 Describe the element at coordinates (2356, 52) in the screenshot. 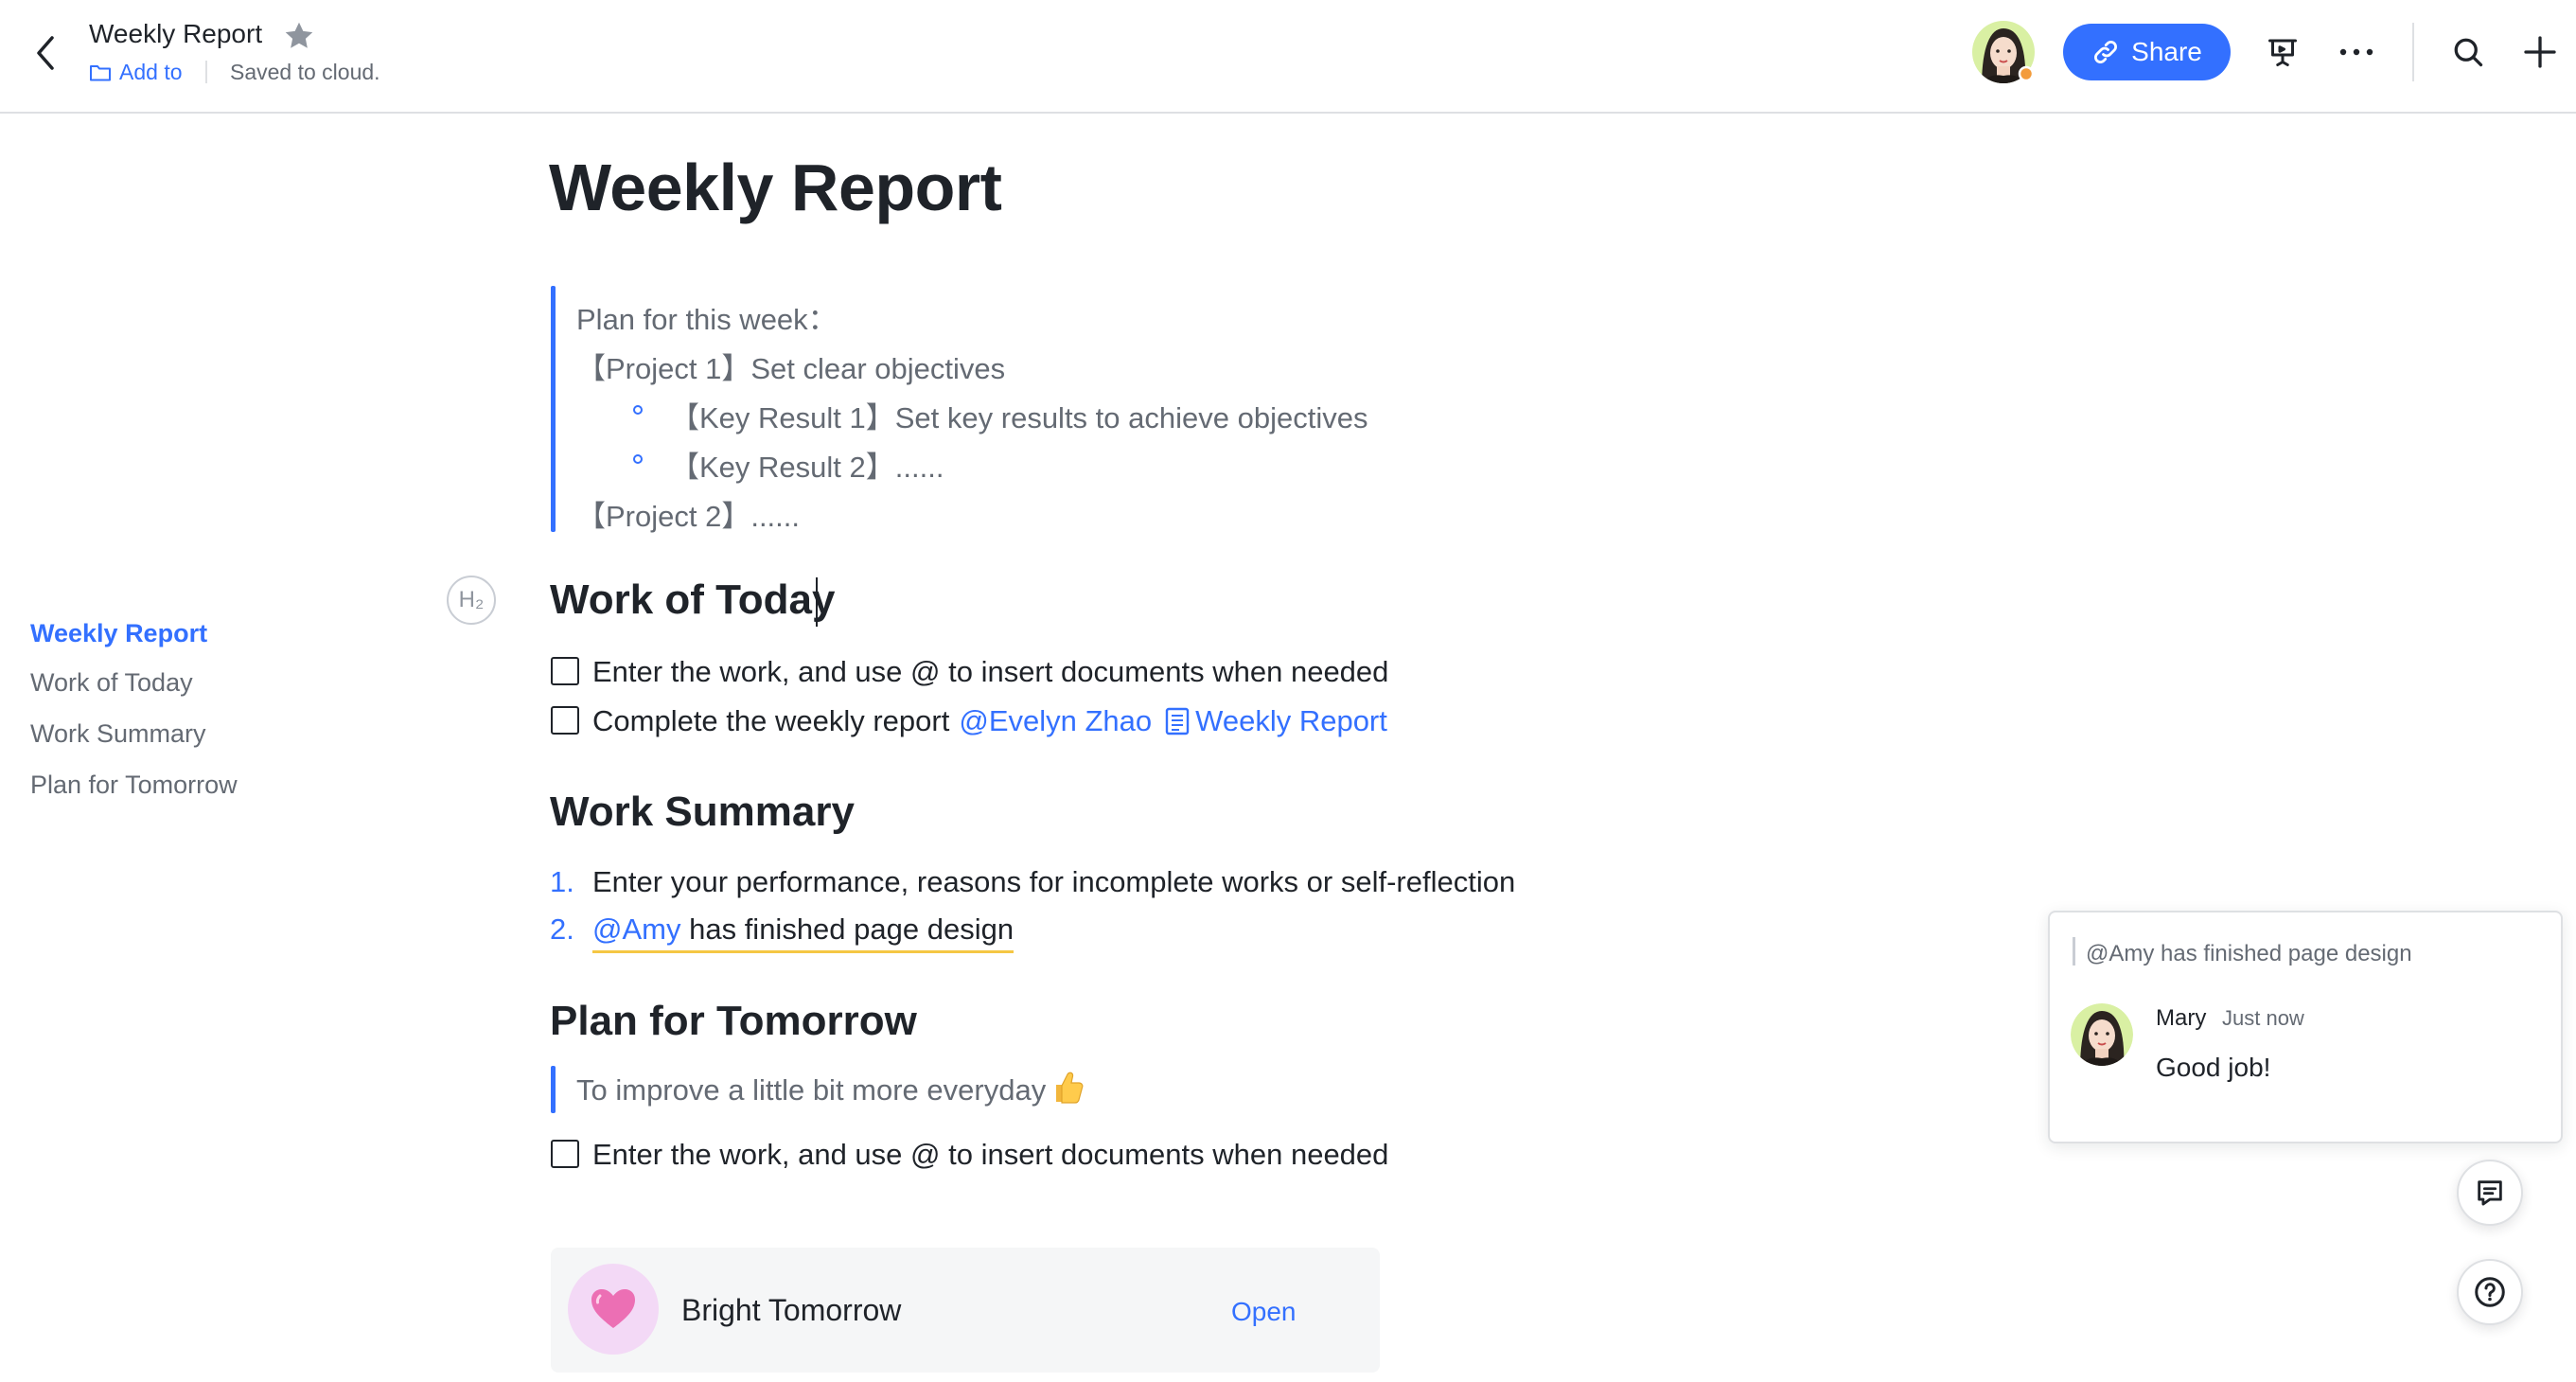

I see `more-icon` at that location.